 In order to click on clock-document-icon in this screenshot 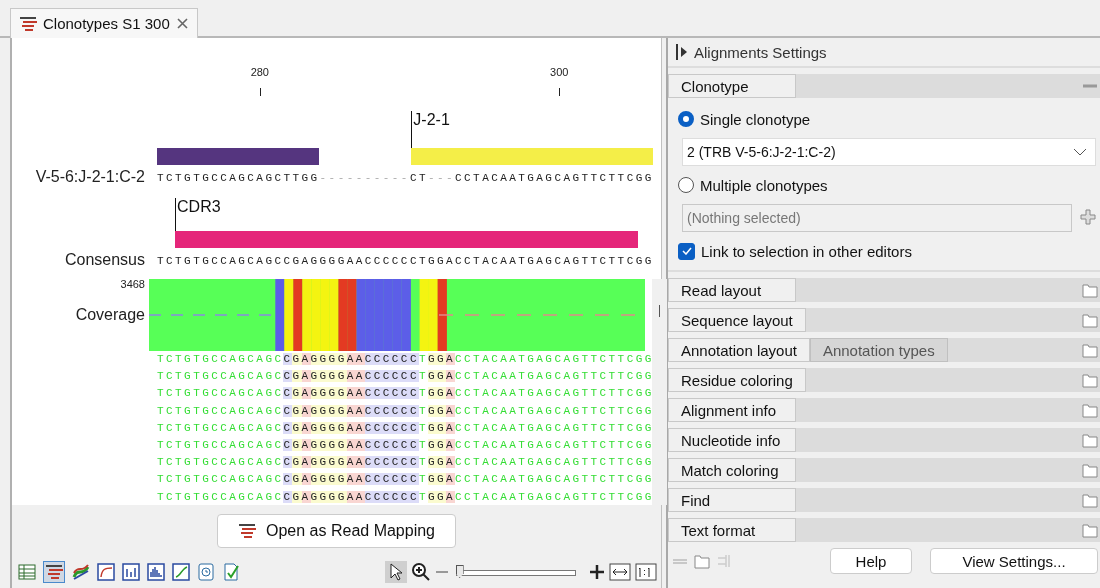, I will do `click(206, 572)`.